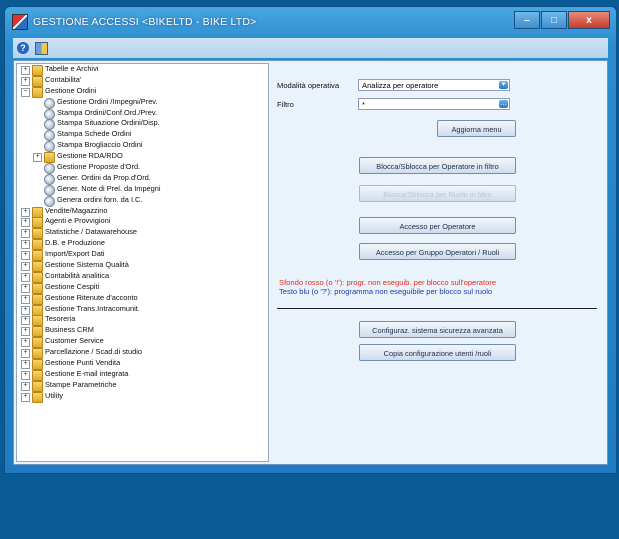 This screenshot has height=539, width=619. Describe the element at coordinates (71, 90) in the screenshot. I see `tree-item-label: Gestione Ordini` at that location.